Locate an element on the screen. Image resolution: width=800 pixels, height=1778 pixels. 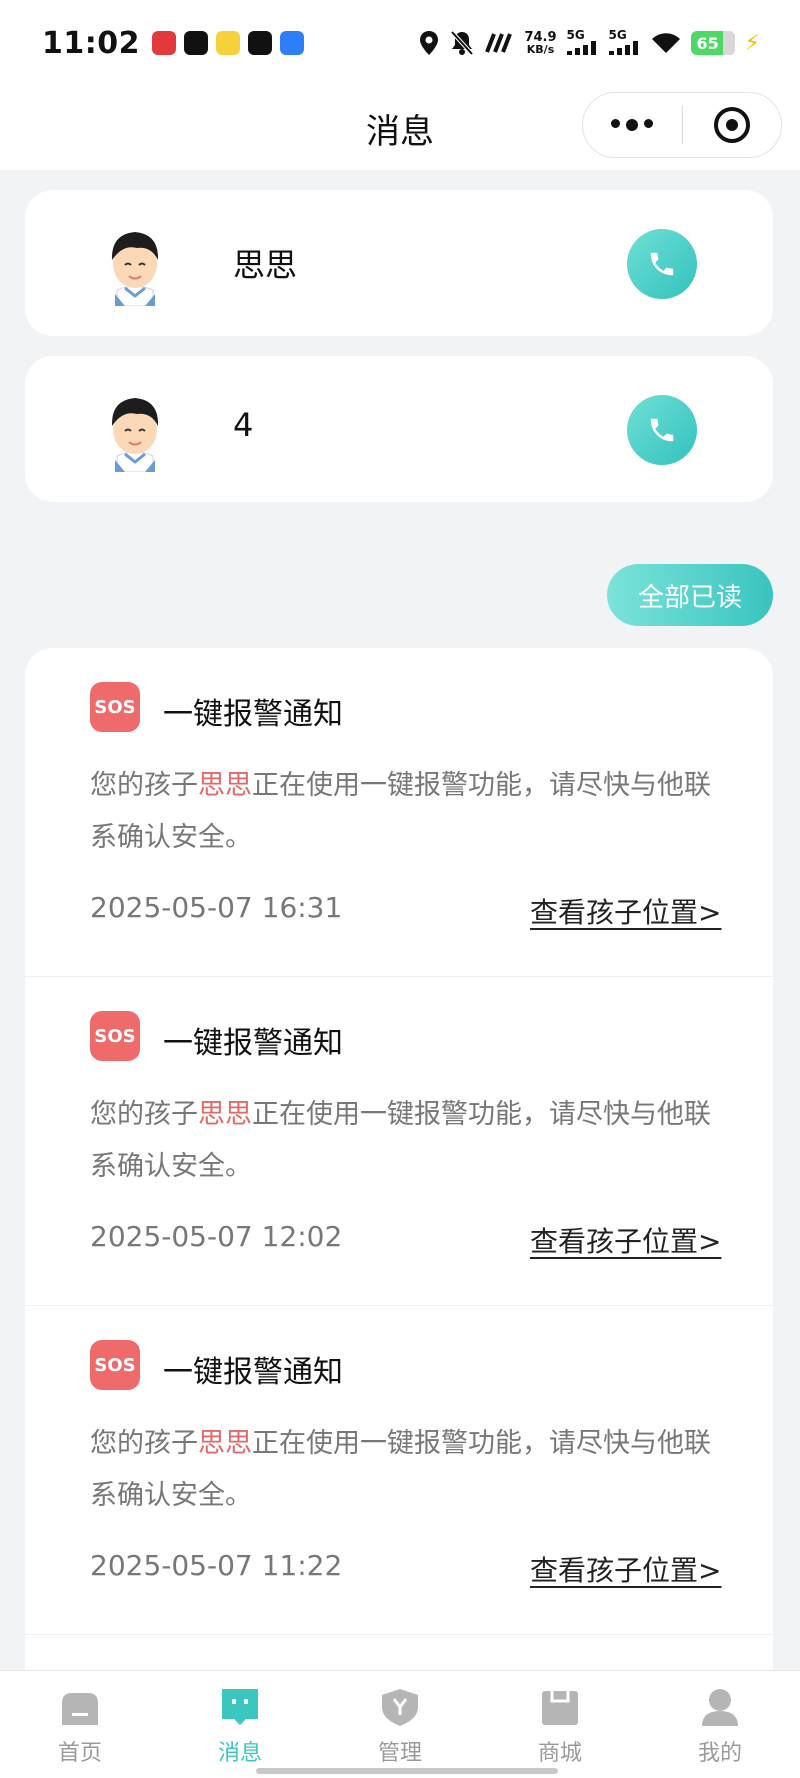
home-indicator is located at coordinates (407, 1771).